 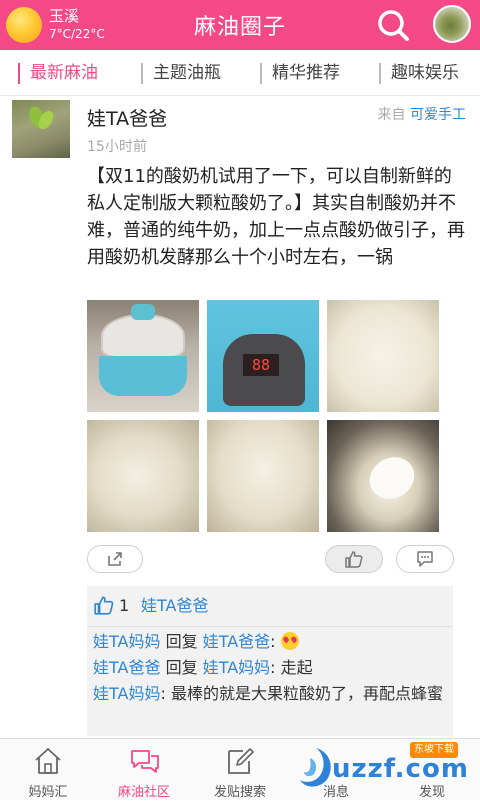 I want to click on heart-eyes-emoji-icon, so click(x=289, y=641).